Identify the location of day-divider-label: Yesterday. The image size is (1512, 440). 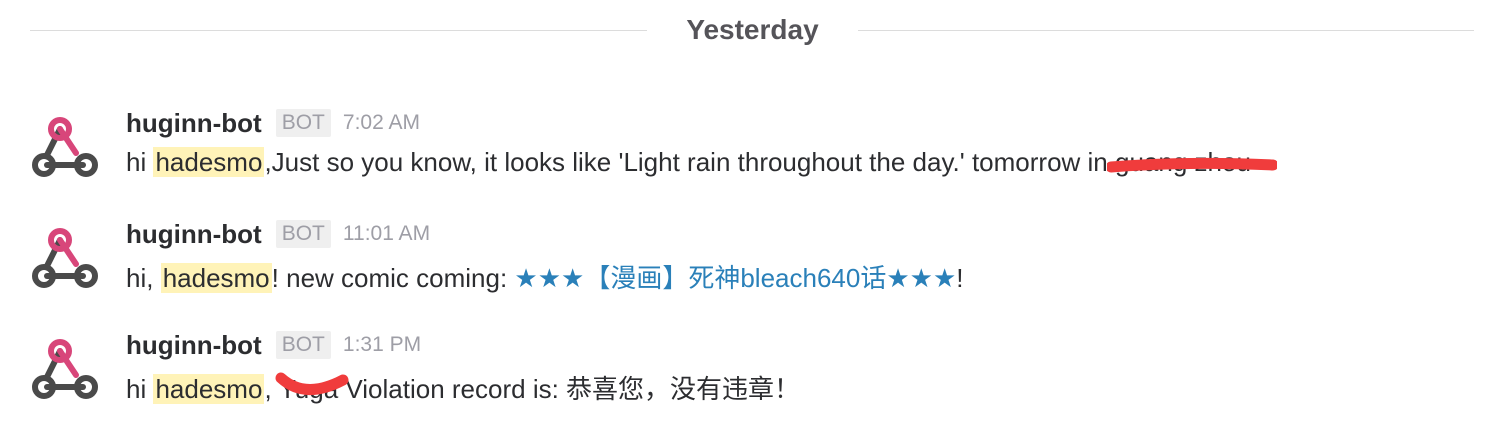
(752, 29).